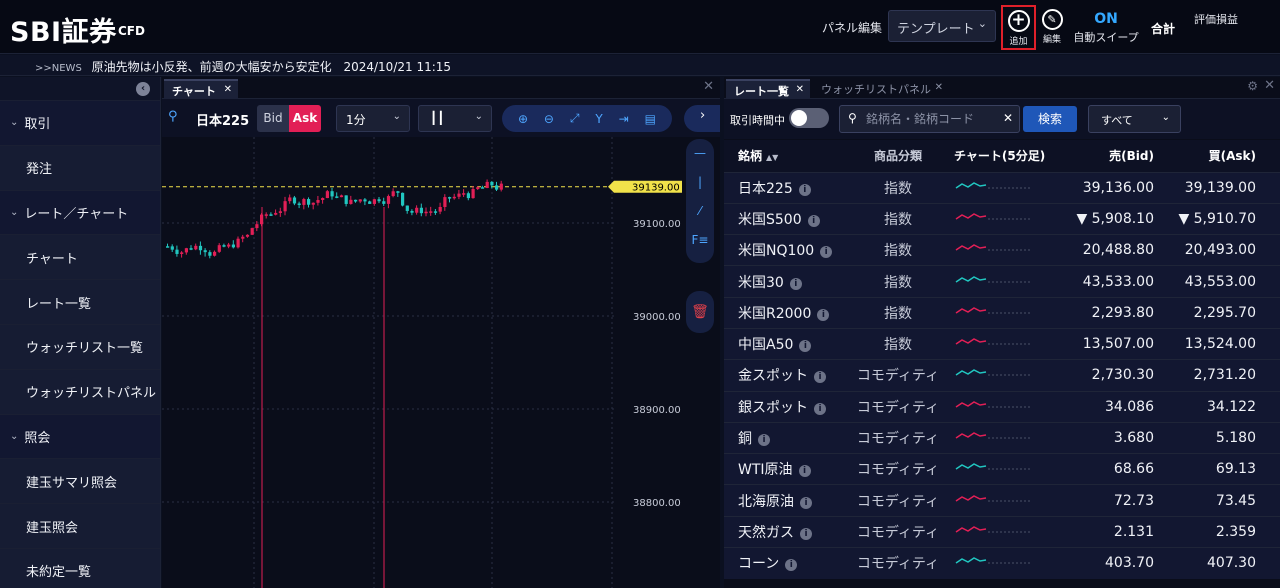  I want to click on cell-name: WTI原油 i, so click(786, 469).